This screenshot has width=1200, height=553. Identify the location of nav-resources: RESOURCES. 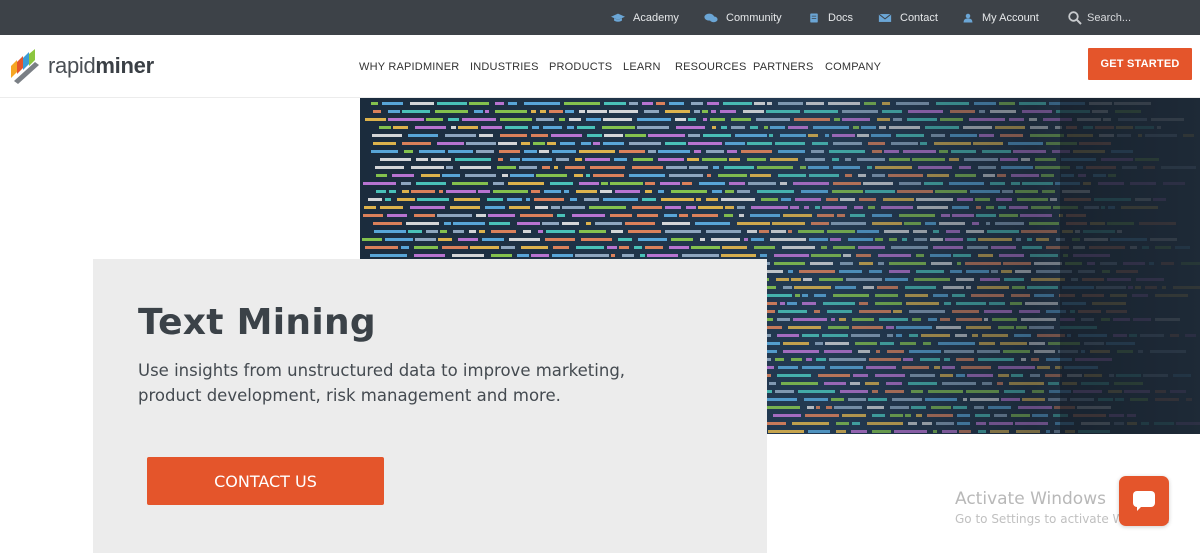
(710, 67).